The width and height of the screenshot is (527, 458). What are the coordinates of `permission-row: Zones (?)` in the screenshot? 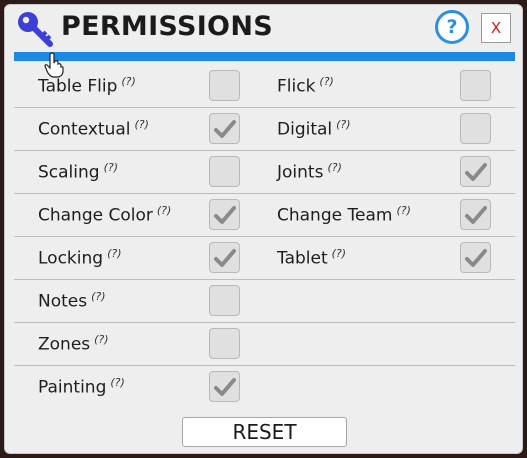 It's located at (264, 344).